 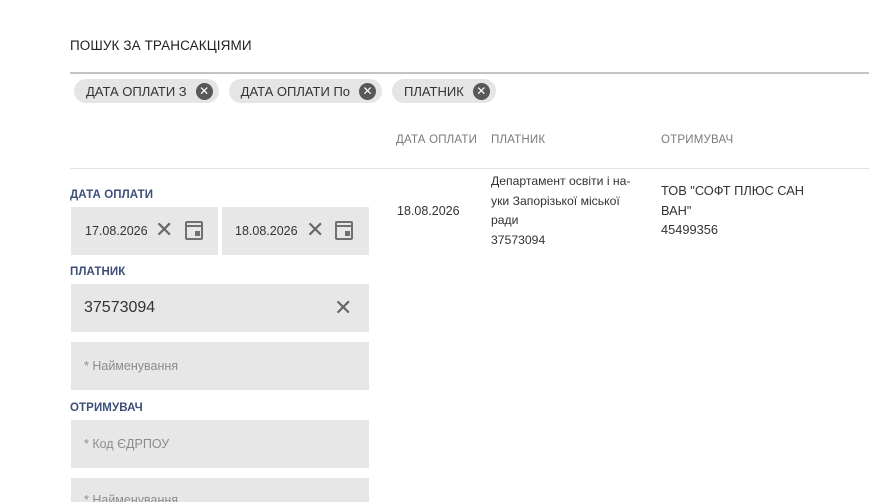 I want to click on recipient-code: 45499356, so click(x=689, y=229).